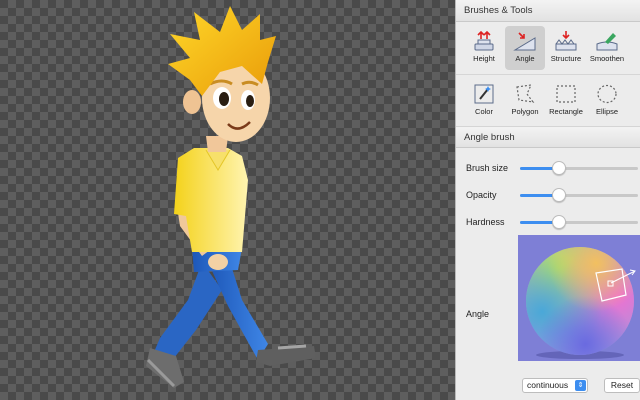 The height and width of the screenshot is (400, 640). What do you see at coordinates (566, 58) in the screenshot?
I see `tool-structure-label: Structure` at bounding box center [566, 58].